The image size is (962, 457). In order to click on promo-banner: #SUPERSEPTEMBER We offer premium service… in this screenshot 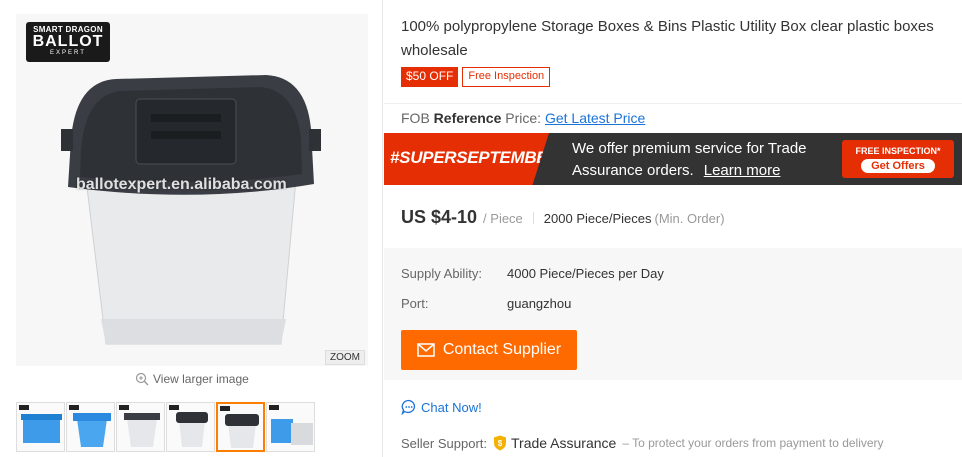, I will do `click(673, 159)`.